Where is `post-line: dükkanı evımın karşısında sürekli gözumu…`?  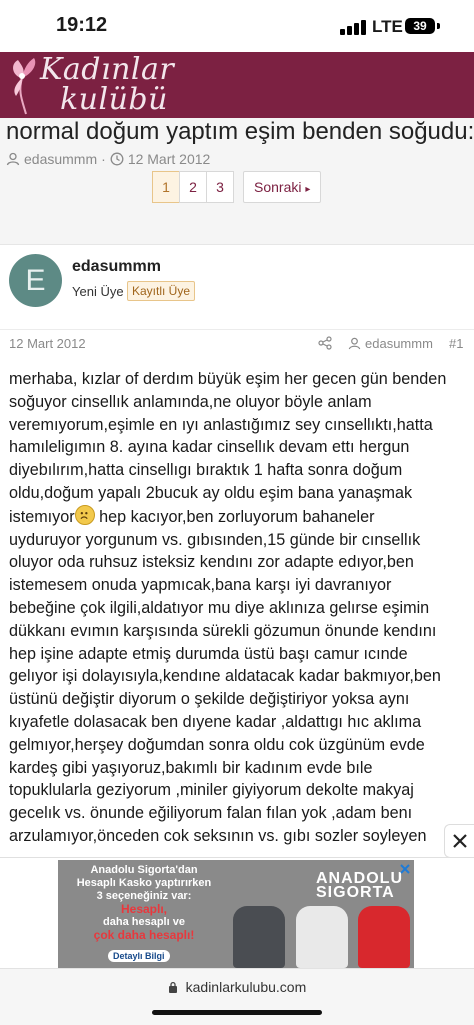 post-line: dükkanı evımın karşısında sürekli gözumu… is located at coordinates (223, 630).